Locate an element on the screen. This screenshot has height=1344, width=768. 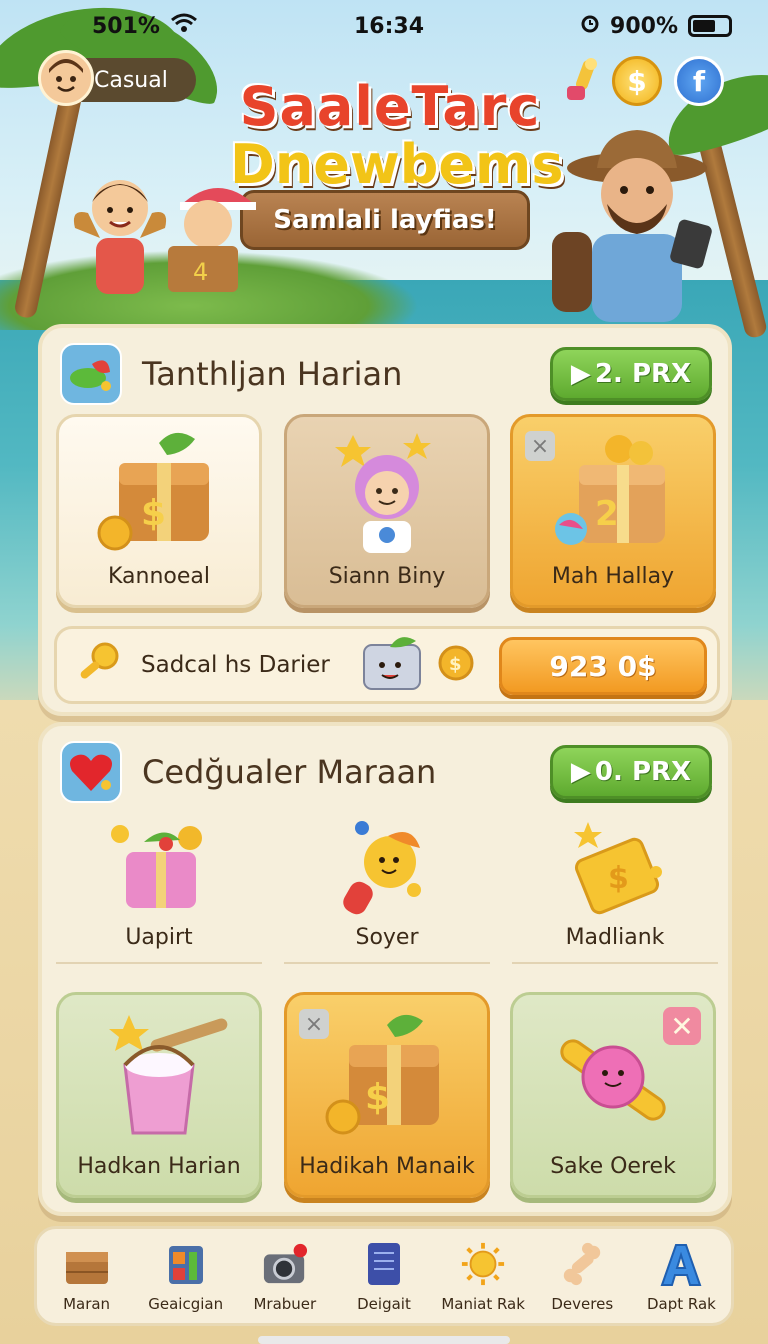
reward-card-3-label: Mah Hallay is located at coordinates (613, 576).